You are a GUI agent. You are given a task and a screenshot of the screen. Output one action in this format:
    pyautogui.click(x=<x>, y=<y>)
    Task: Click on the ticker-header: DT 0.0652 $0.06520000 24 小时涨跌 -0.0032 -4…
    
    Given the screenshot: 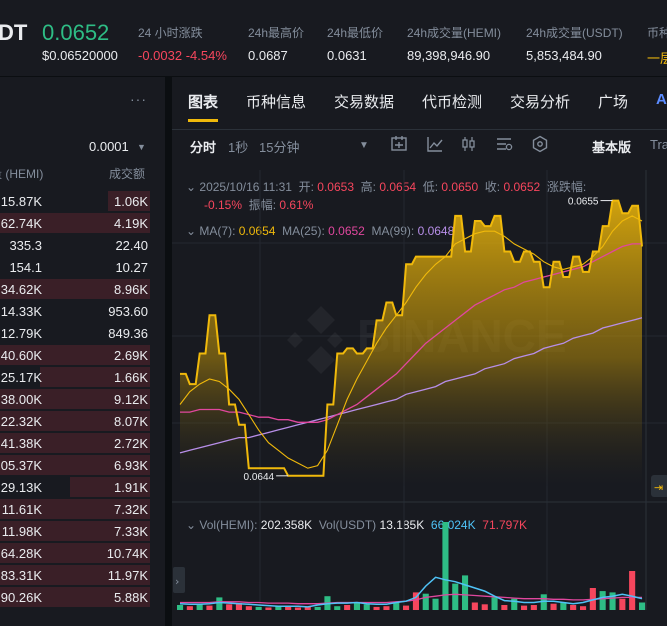 What is the action you would take?
    pyautogui.click(x=333, y=38)
    